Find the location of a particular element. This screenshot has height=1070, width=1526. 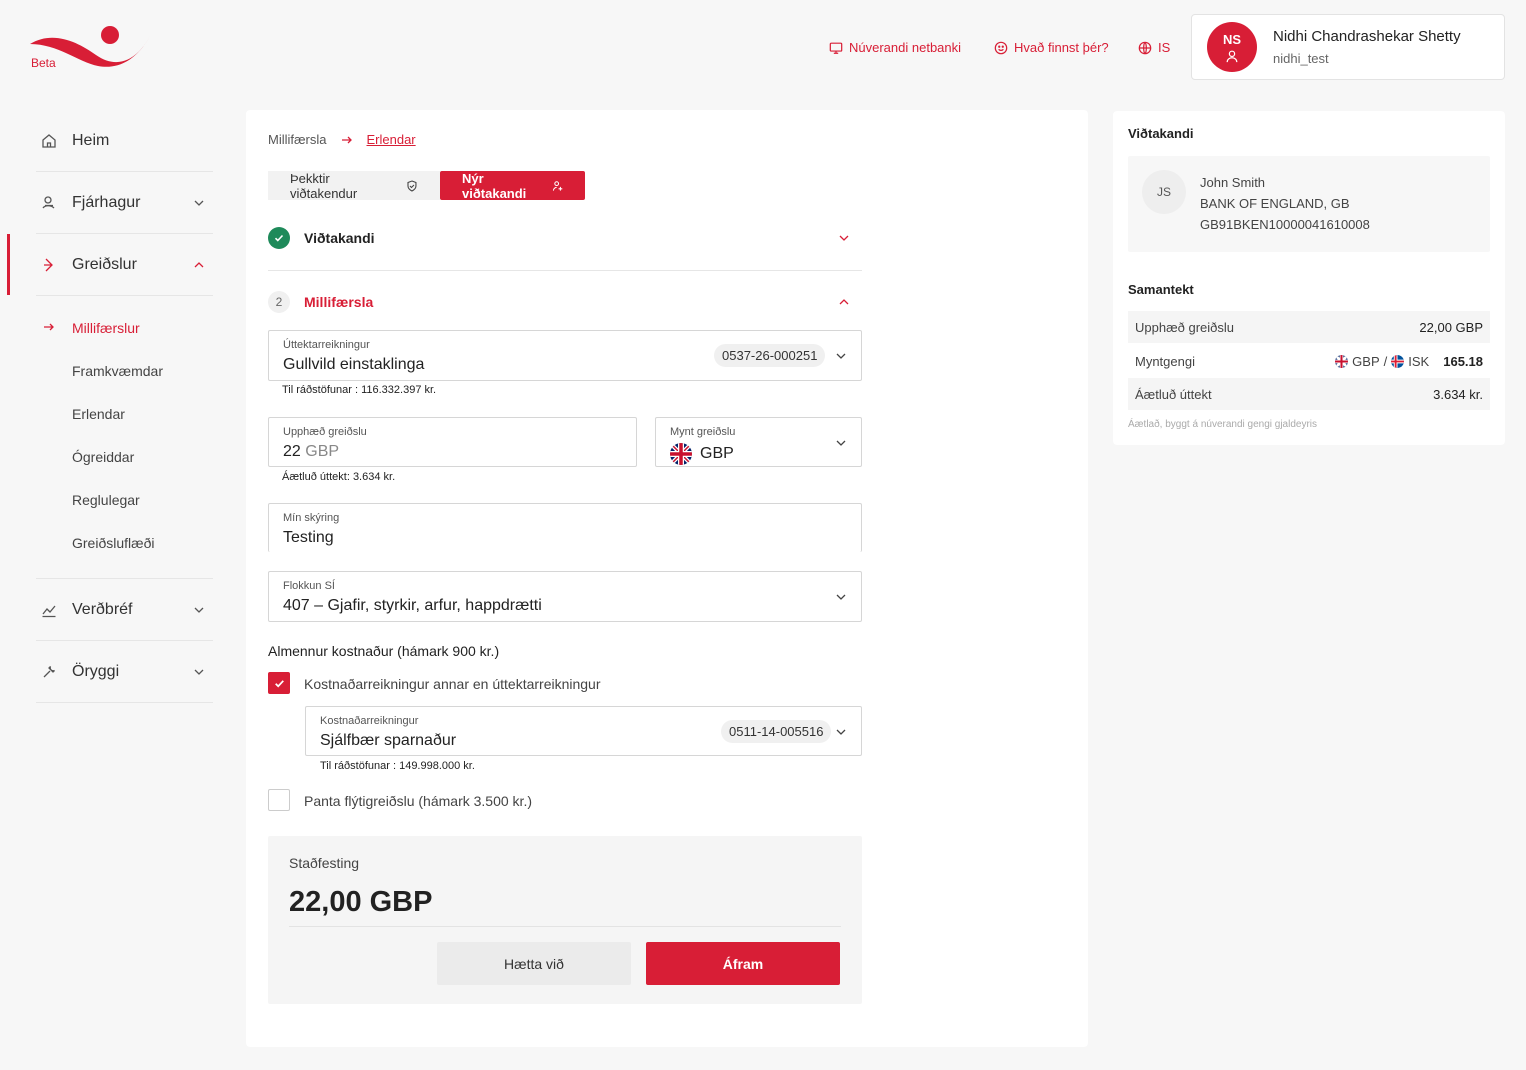

express-payment-checkbox is located at coordinates (279, 800).